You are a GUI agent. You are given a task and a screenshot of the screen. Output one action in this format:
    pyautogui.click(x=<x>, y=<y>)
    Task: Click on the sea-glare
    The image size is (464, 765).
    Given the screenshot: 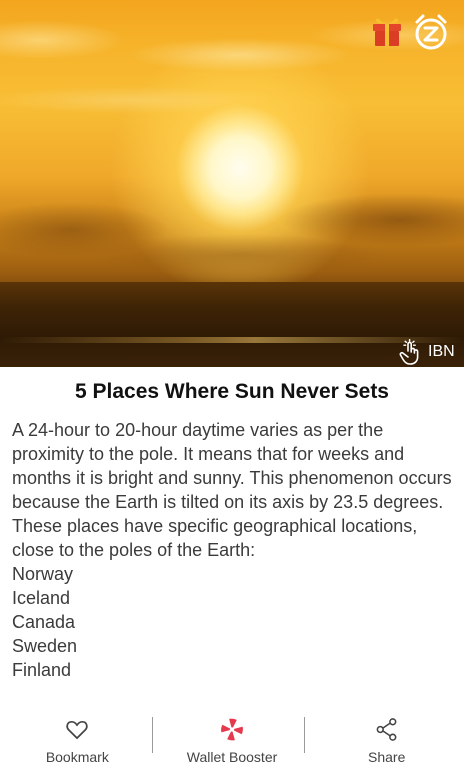 What is the action you would take?
    pyautogui.click(x=232, y=340)
    